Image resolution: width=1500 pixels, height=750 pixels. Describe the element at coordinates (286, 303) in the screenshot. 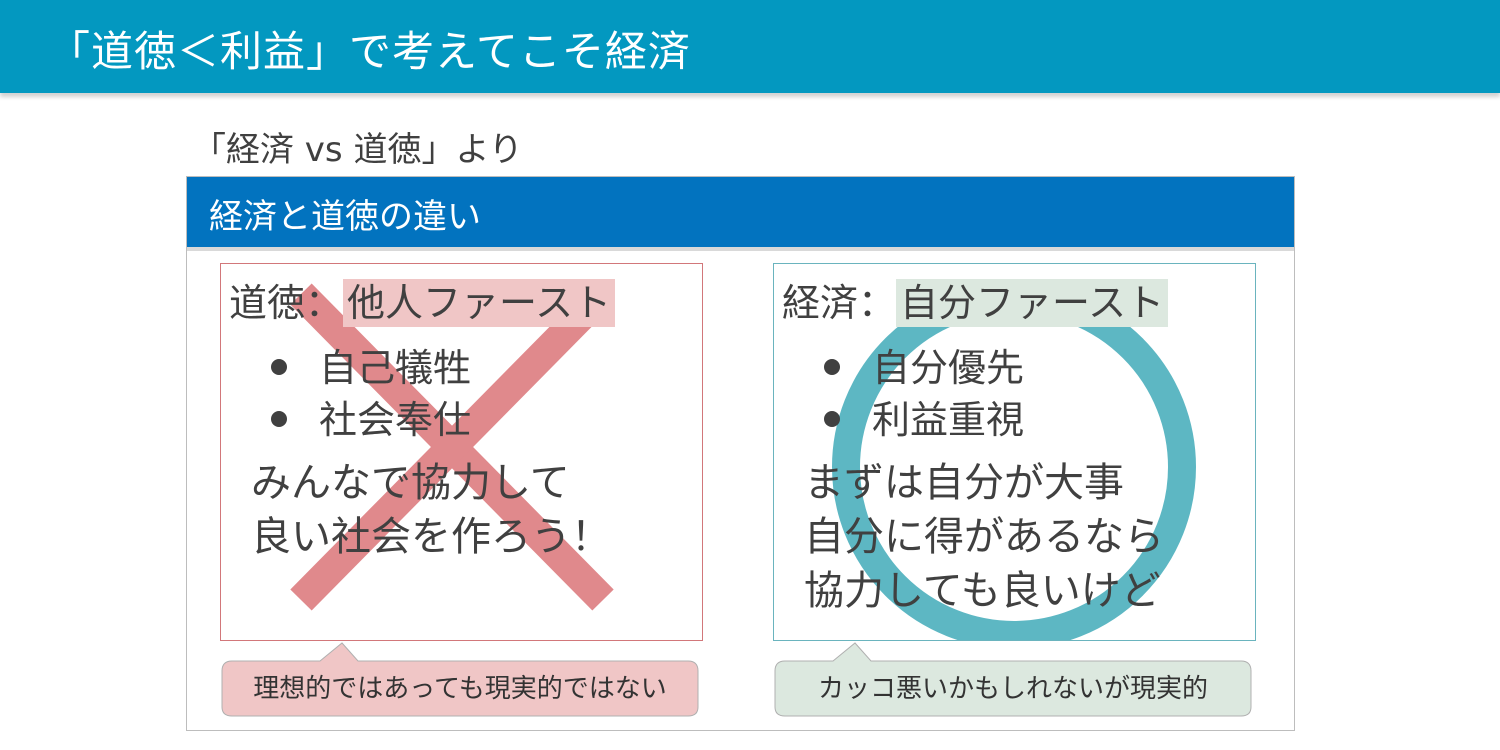

I see `morality-label: 道徳：` at that location.